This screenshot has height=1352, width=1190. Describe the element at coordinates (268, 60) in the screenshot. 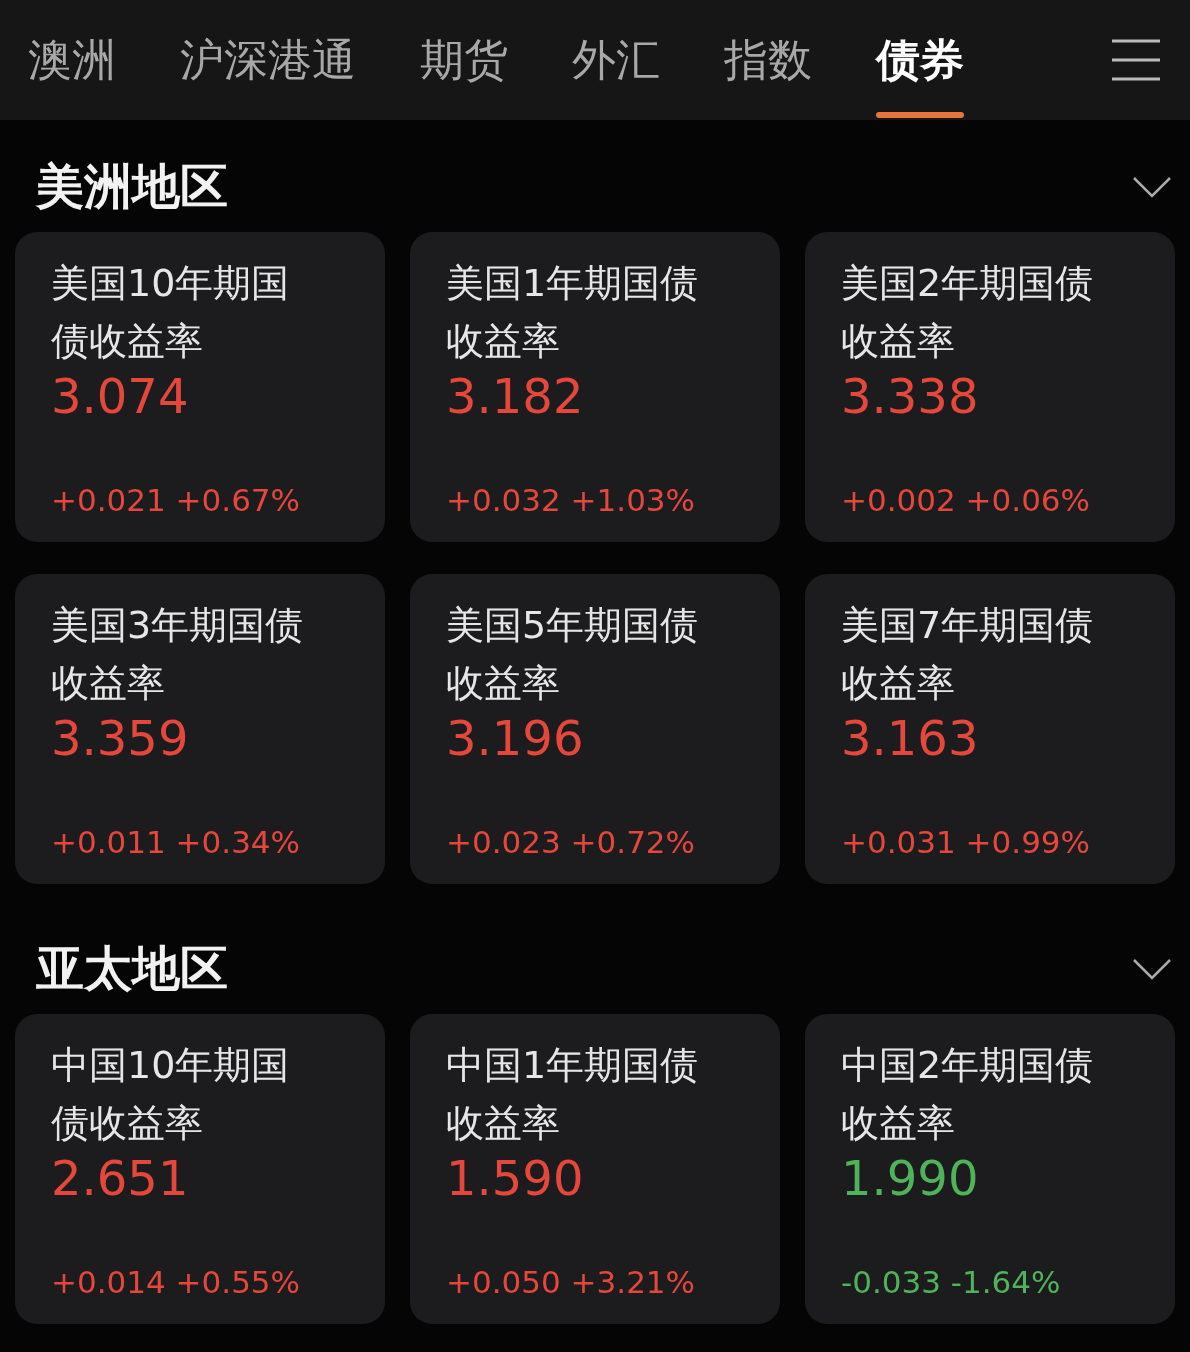

I see `tab: 沪深港通` at that location.